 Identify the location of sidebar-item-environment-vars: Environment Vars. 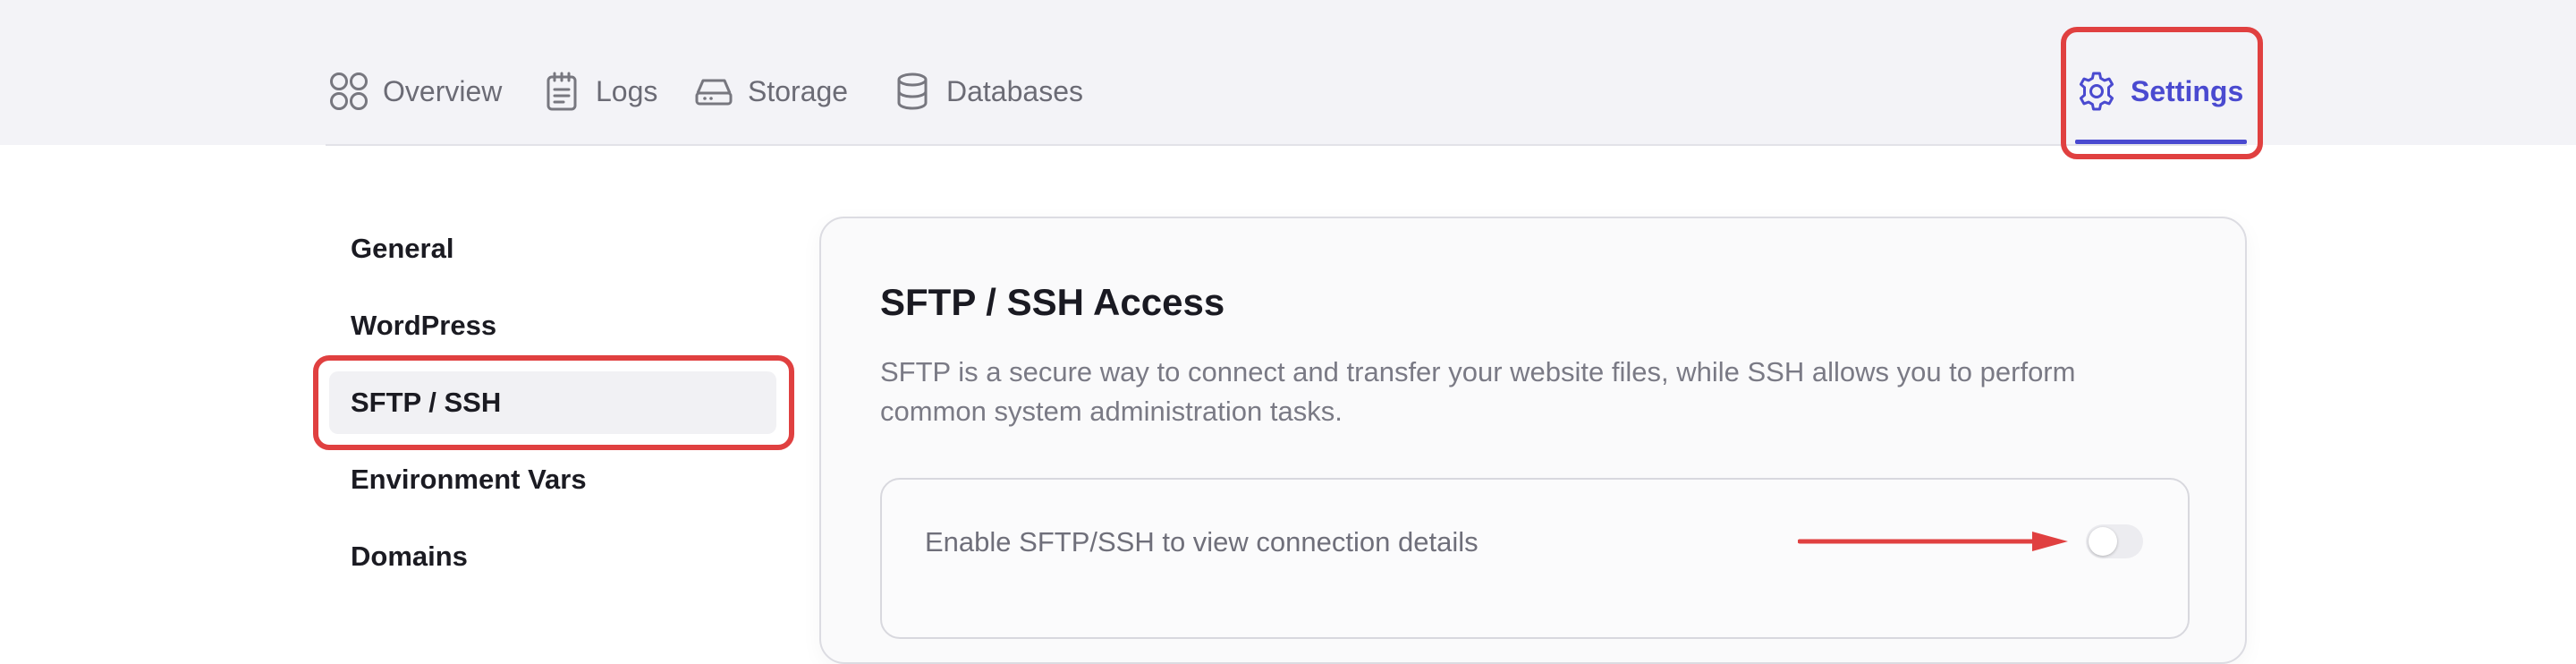
(552, 479).